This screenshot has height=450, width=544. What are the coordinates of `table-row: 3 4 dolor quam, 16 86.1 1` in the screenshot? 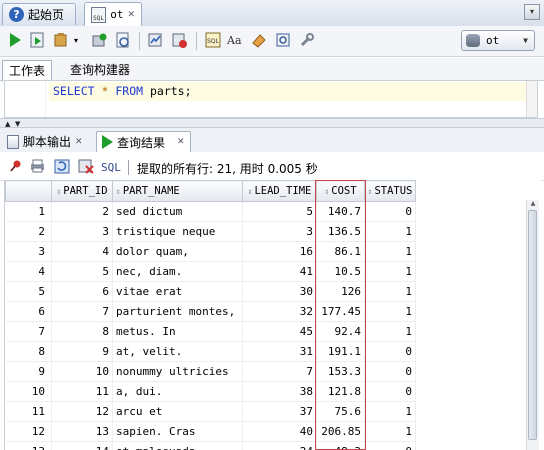 It's located at (265, 251).